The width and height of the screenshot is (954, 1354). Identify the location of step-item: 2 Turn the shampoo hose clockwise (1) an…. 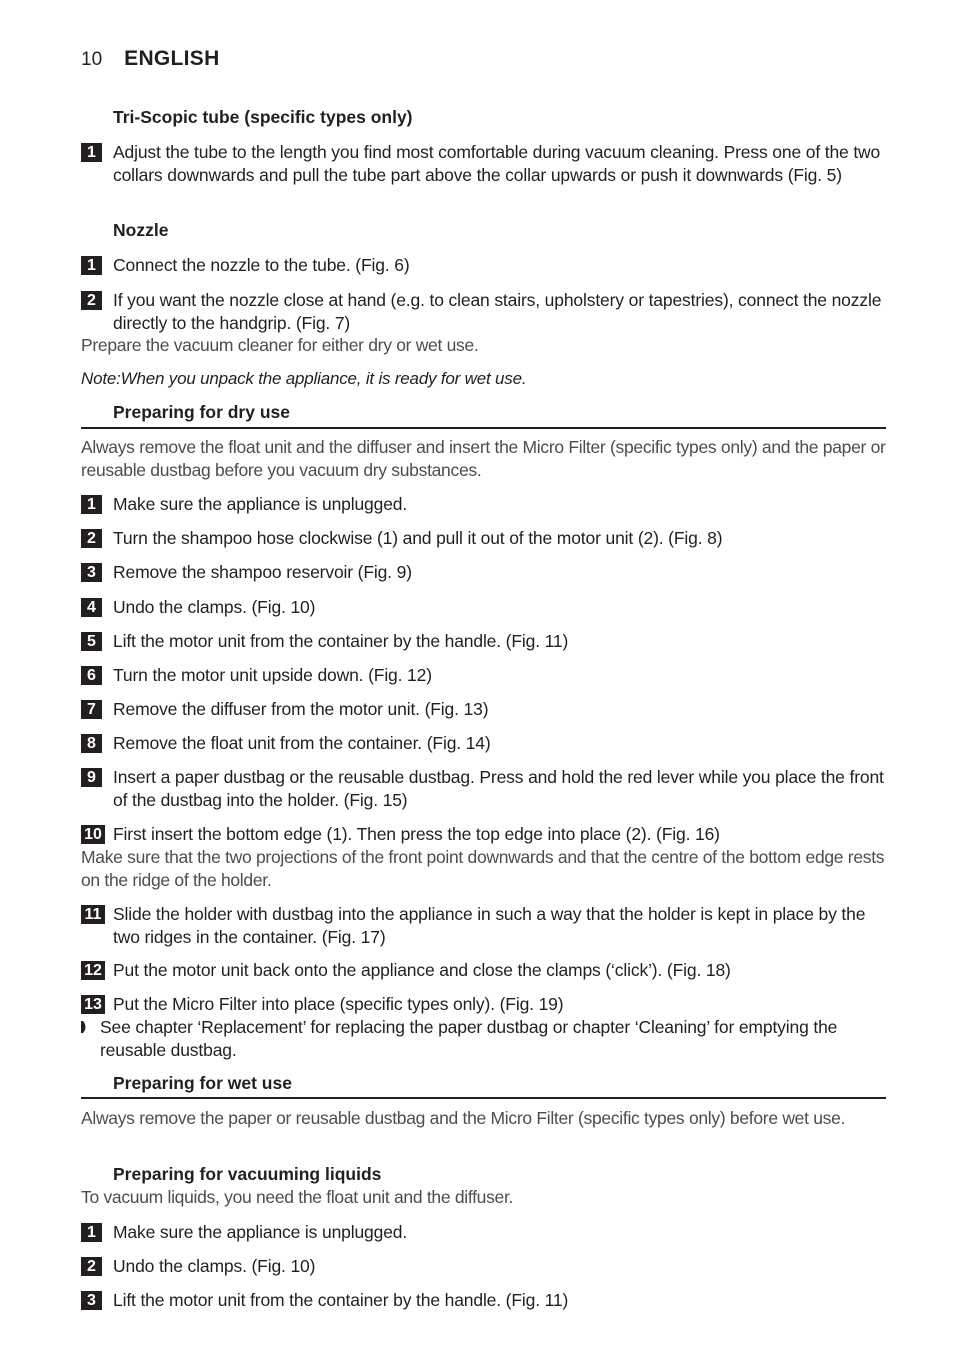
(483, 538).